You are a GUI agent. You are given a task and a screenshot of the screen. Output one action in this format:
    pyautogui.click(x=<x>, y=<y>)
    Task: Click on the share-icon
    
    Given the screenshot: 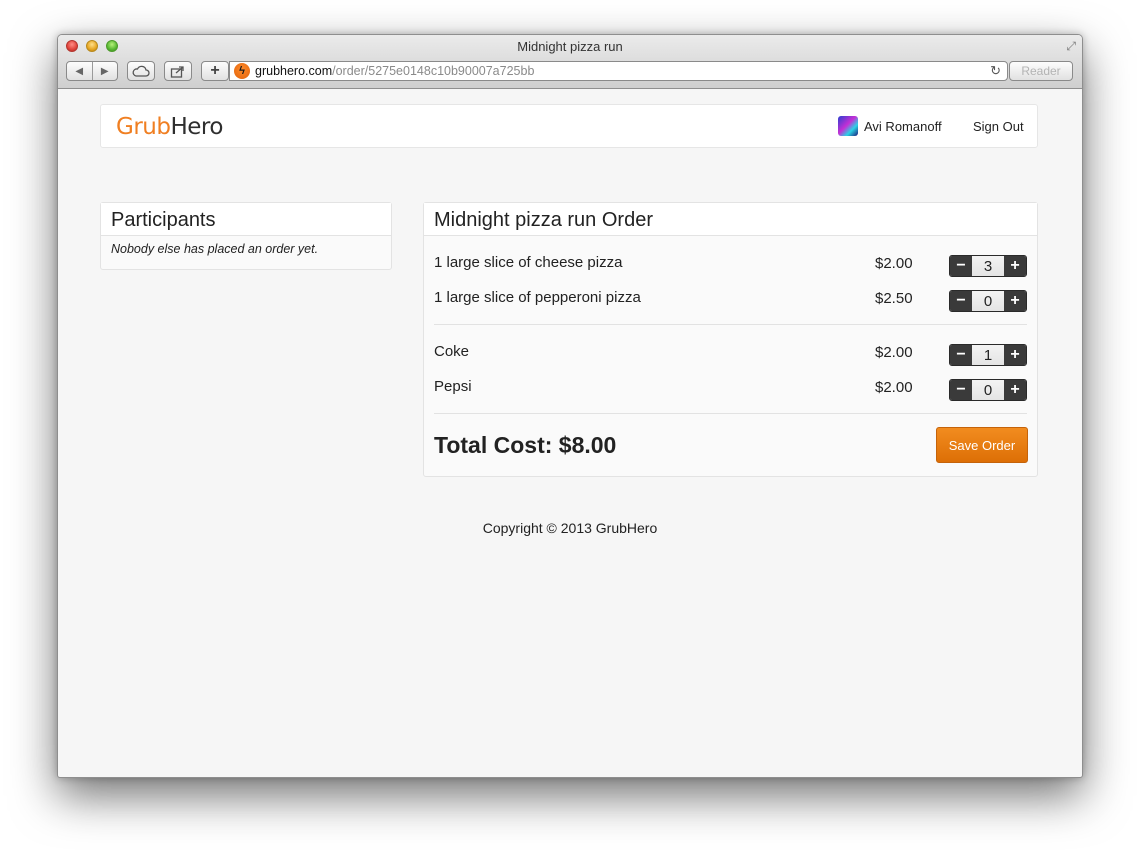 What is the action you would take?
    pyautogui.click(x=177, y=71)
    